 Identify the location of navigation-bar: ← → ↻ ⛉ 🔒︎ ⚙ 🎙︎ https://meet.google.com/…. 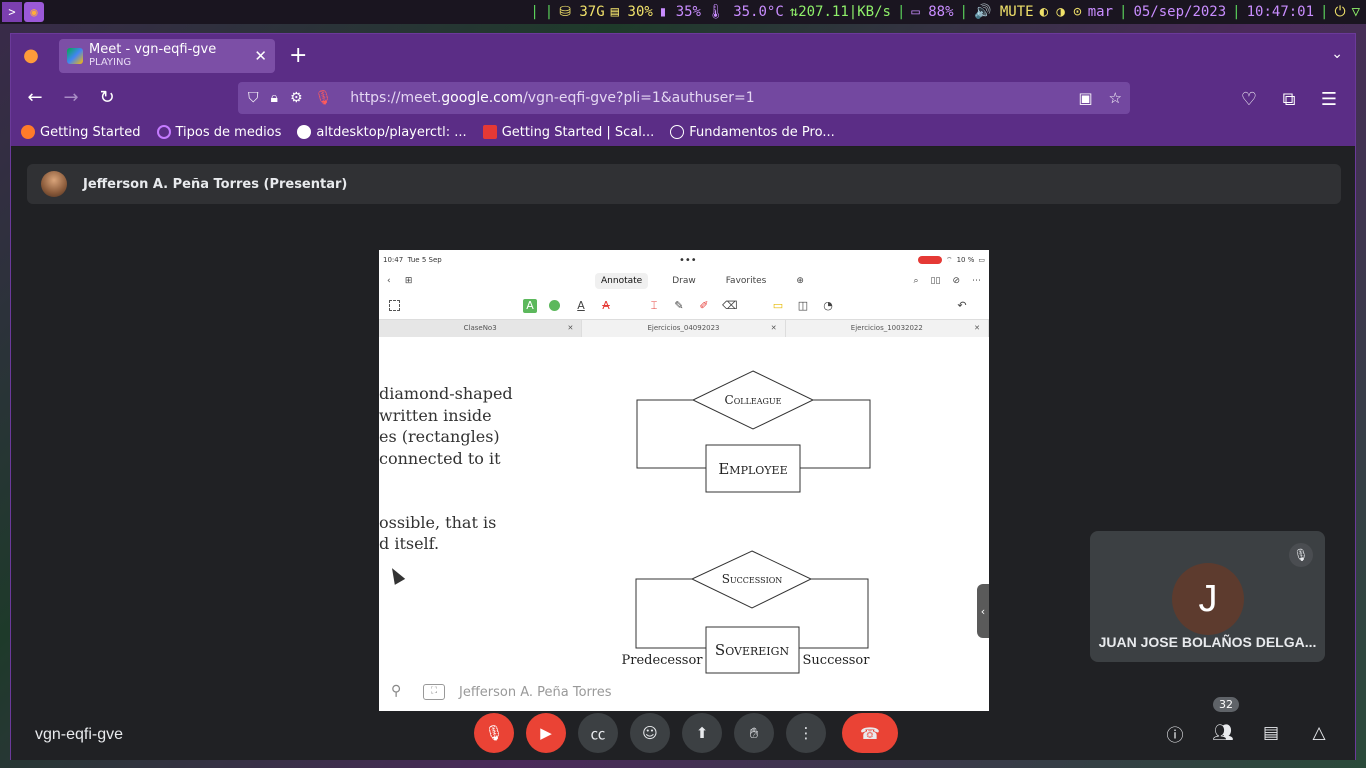
(683, 97).